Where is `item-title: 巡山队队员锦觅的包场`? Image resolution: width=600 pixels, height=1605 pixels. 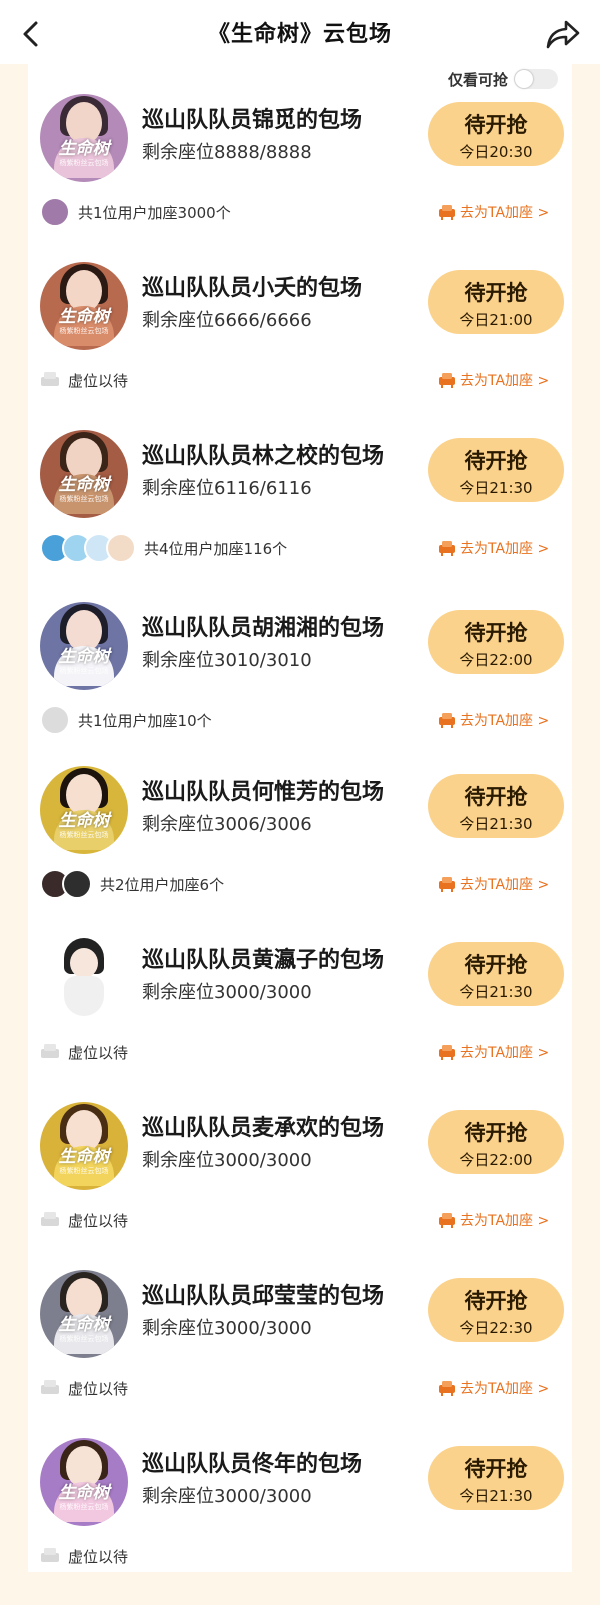
item-title: 巡山队队员锦觅的包场 is located at coordinates (252, 120).